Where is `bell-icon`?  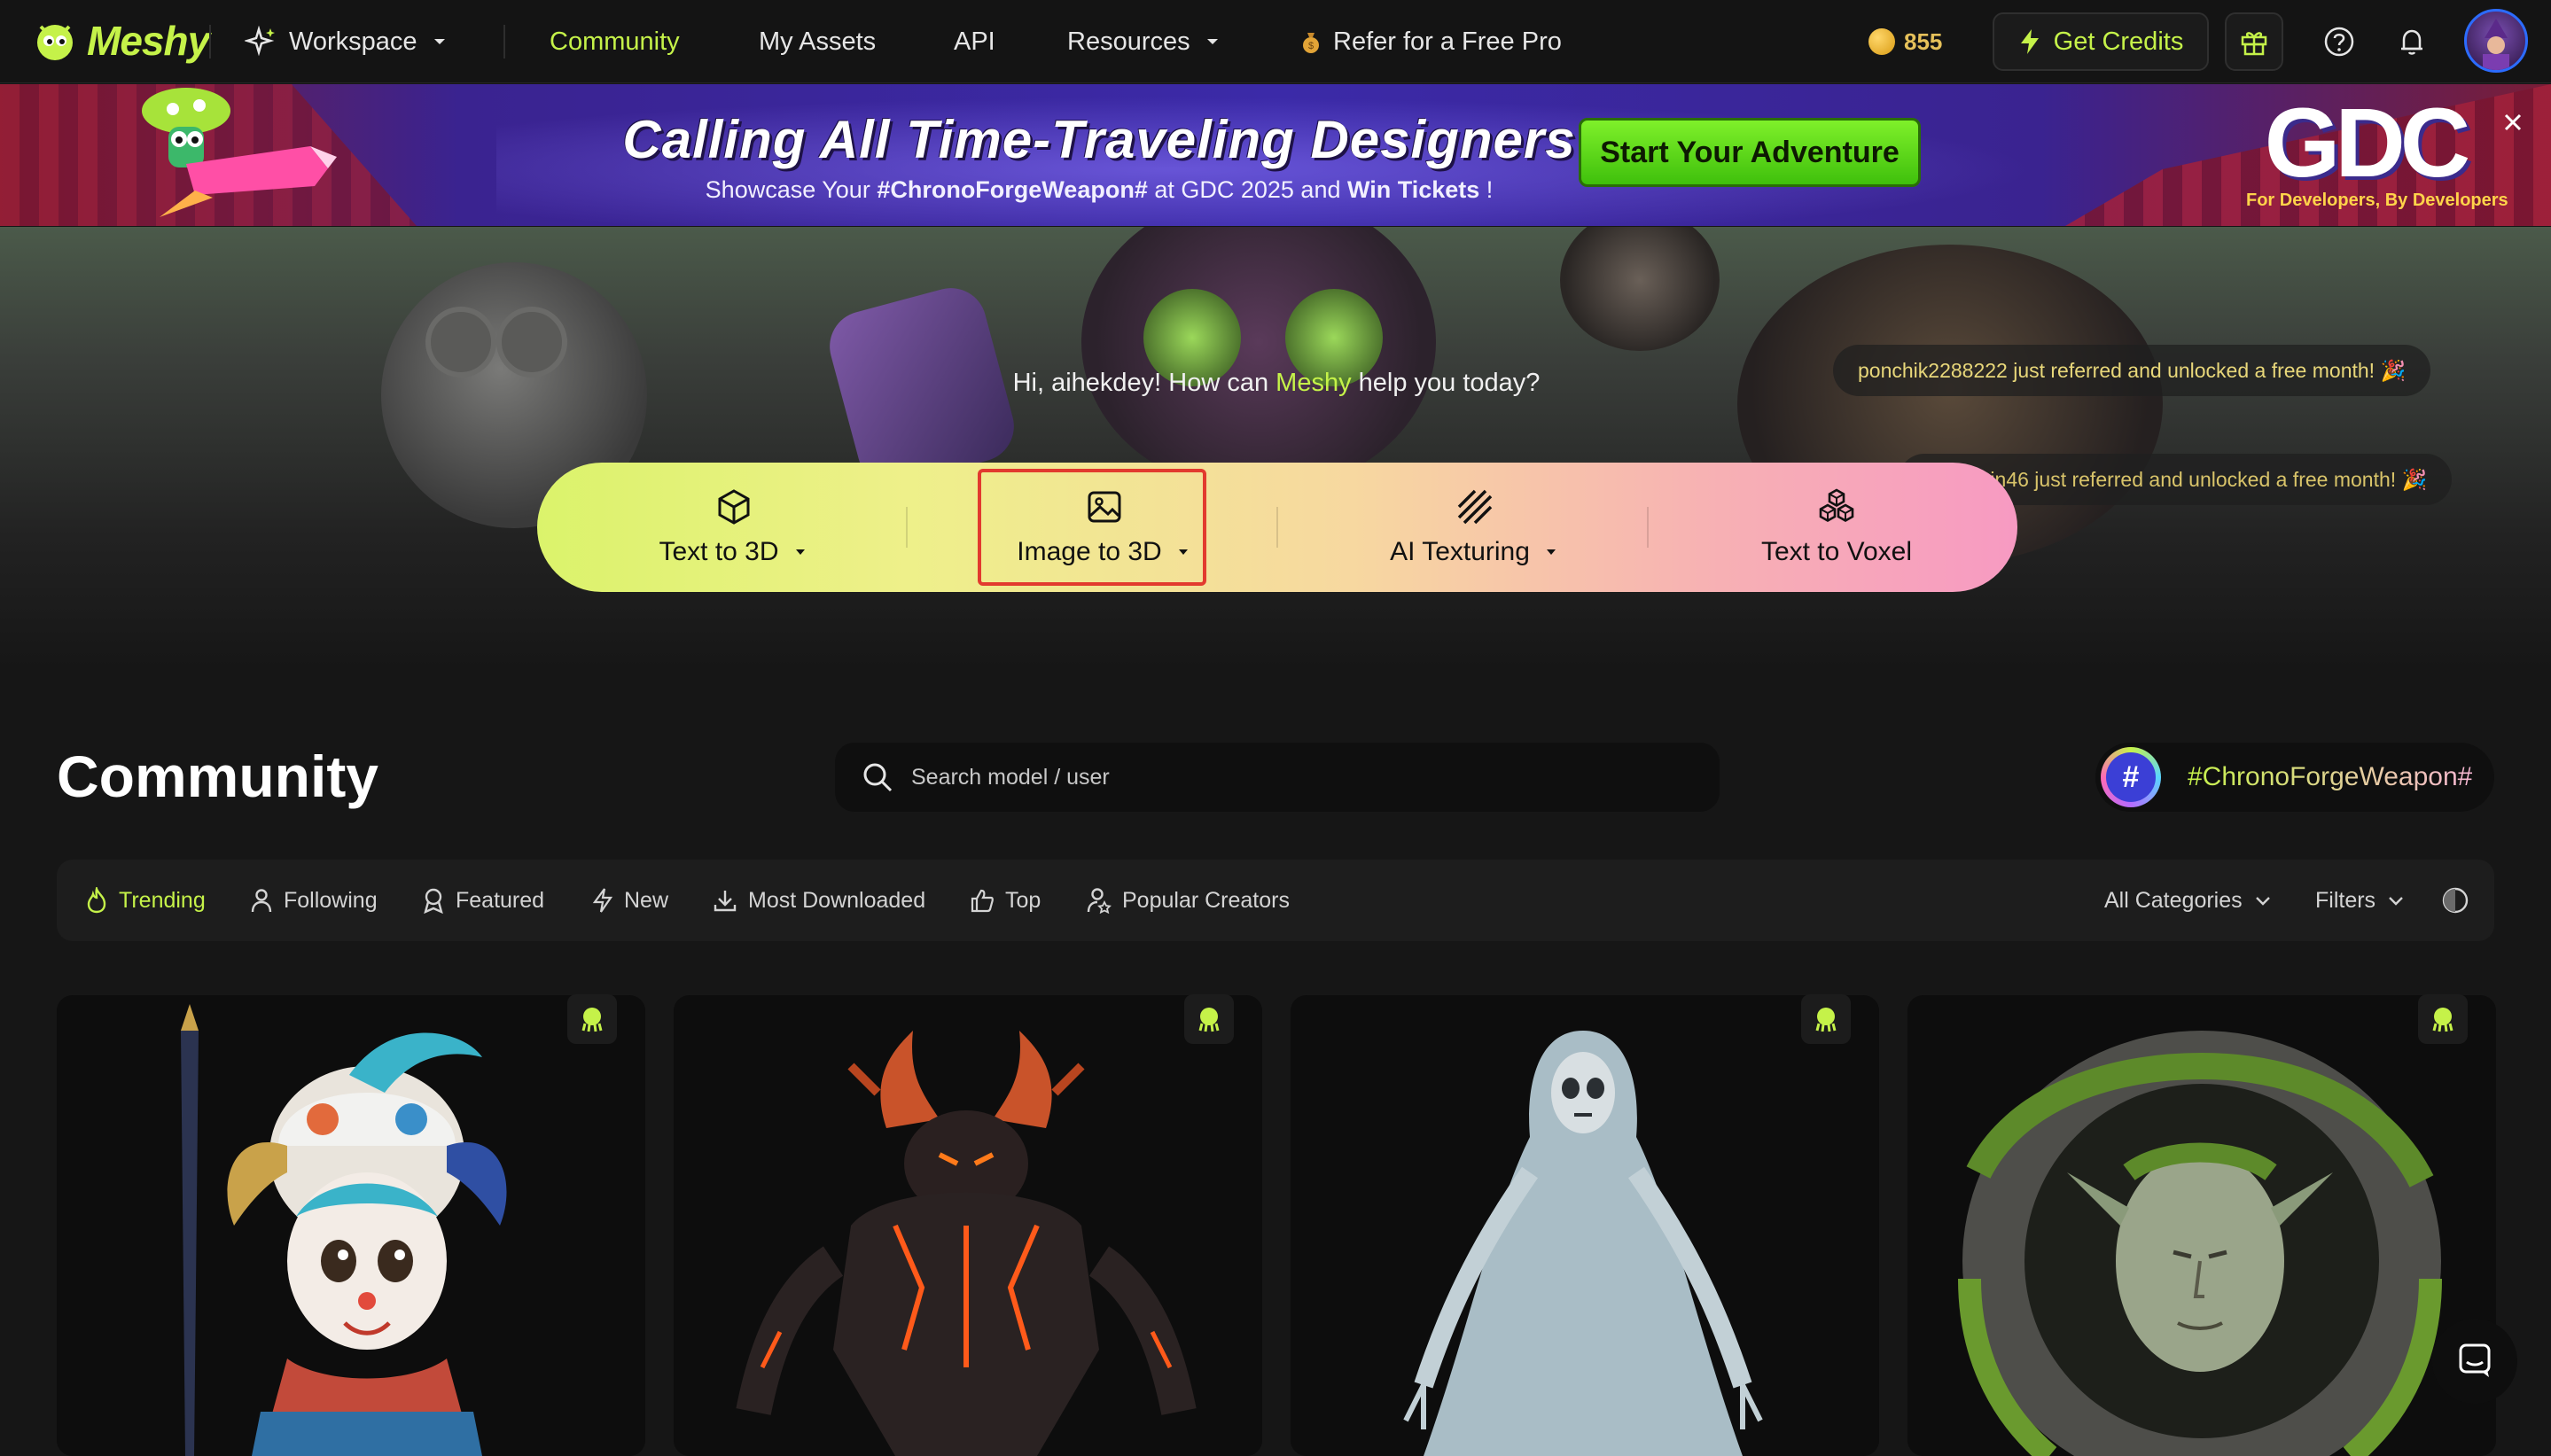
bell-icon is located at coordinates (2412, 42).